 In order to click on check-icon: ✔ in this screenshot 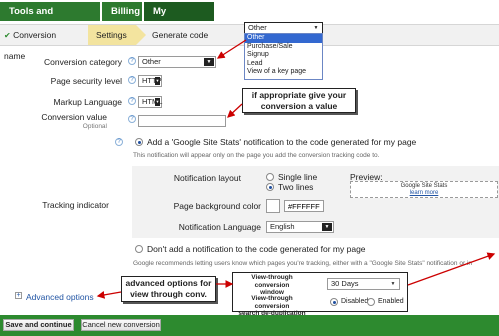, I will do `click(7, 35)`.